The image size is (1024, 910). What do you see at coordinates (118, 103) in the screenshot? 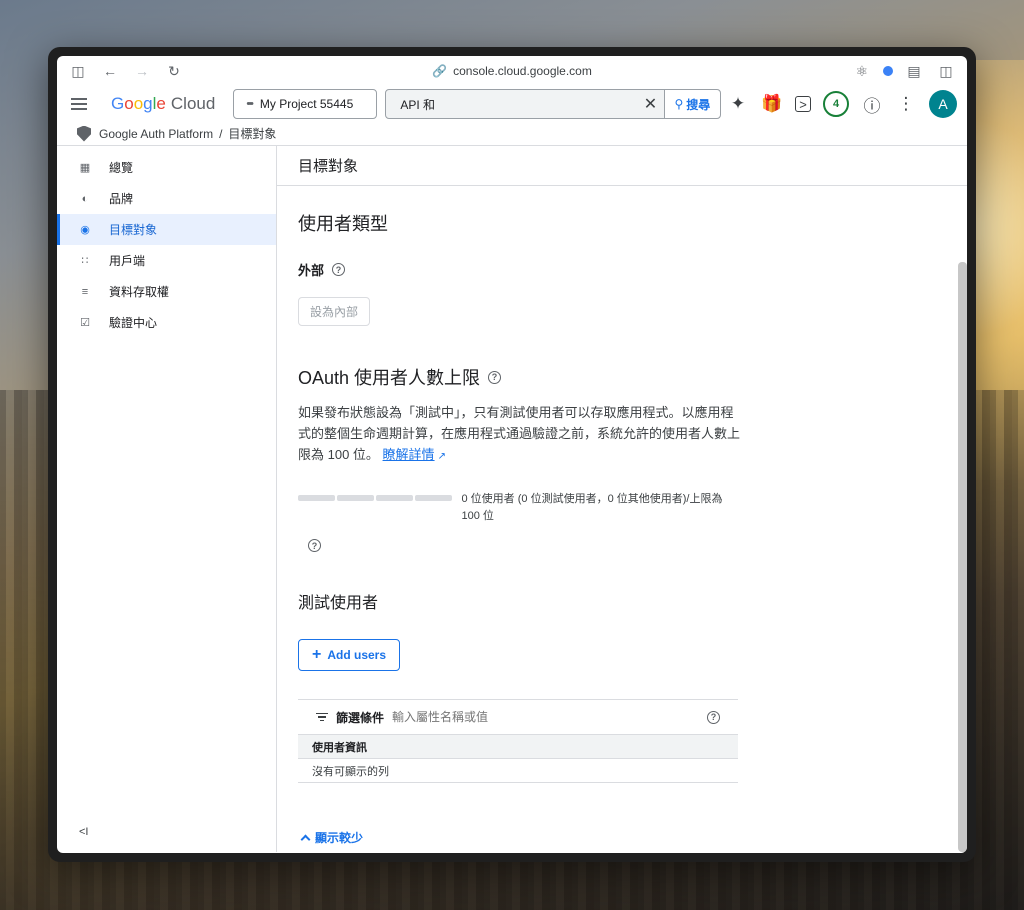
I see `logo-letter: G` at bounding box center [118, 103].